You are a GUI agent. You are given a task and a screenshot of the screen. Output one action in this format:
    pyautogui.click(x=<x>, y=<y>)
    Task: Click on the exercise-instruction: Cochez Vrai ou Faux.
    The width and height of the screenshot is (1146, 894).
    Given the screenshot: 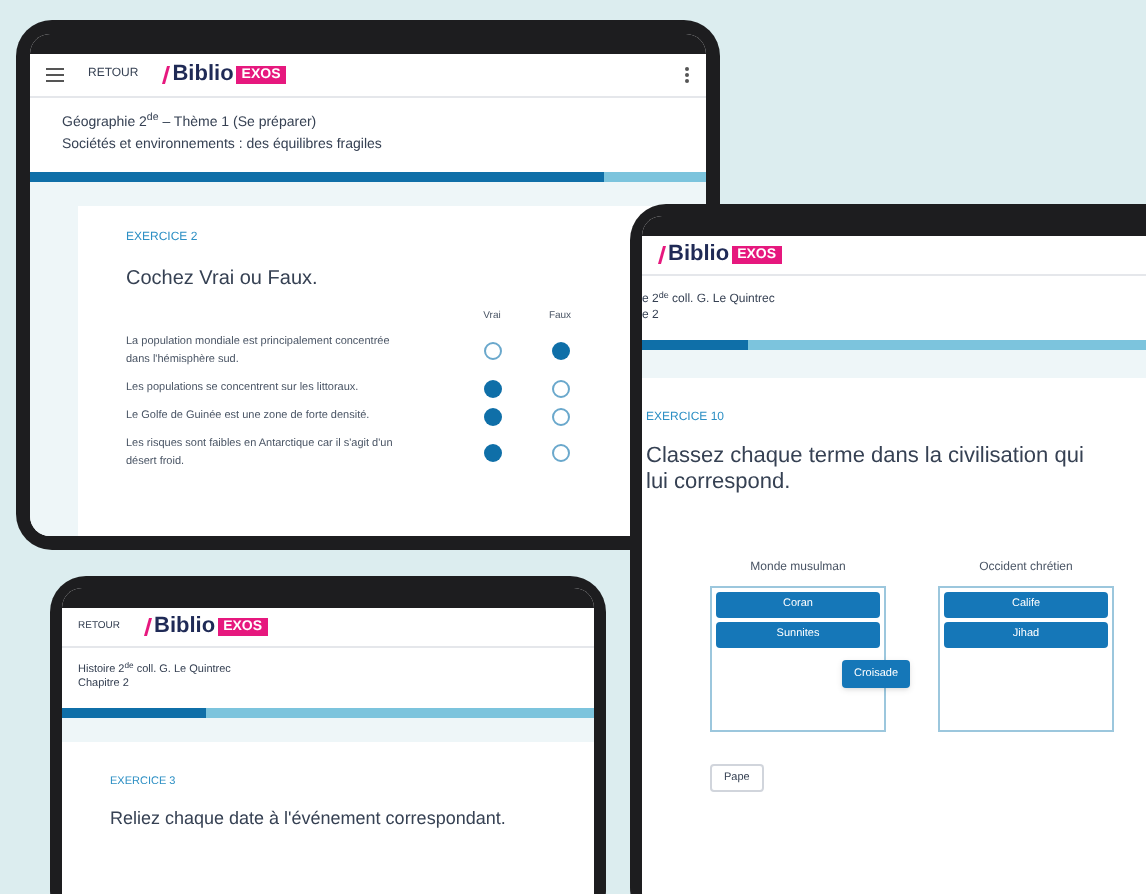 What is the action you would take?
    pyautogui.click(x=223, y=280)
    